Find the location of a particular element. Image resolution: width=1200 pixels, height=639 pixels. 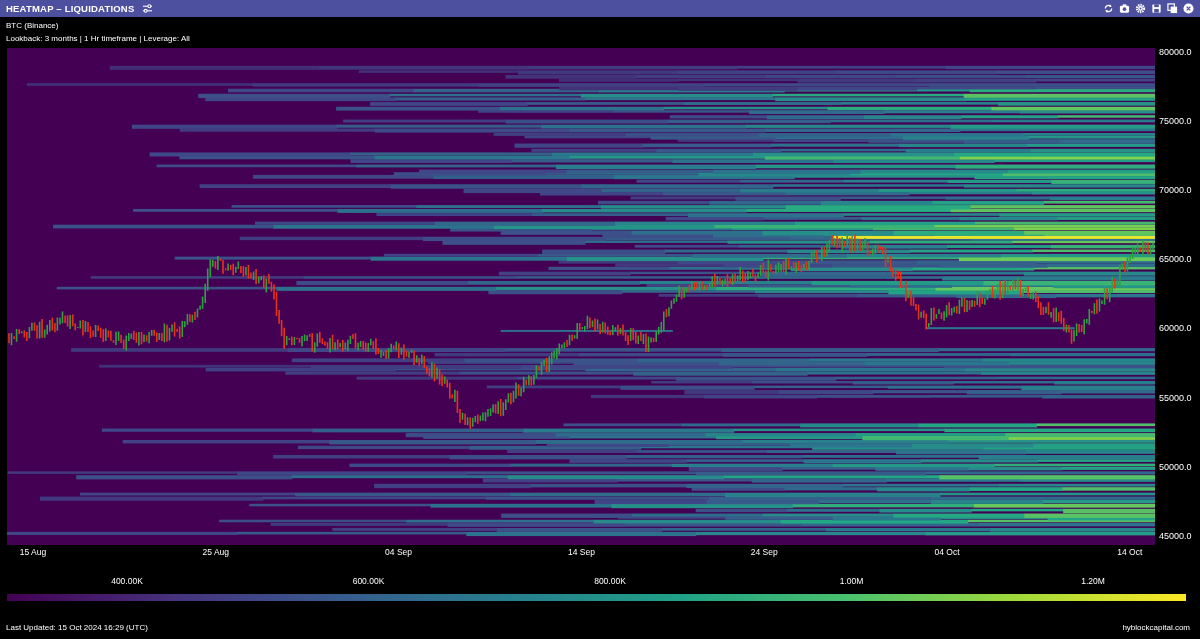

site-name: hyblockcapital.com is located at coordinates (1156, 627).